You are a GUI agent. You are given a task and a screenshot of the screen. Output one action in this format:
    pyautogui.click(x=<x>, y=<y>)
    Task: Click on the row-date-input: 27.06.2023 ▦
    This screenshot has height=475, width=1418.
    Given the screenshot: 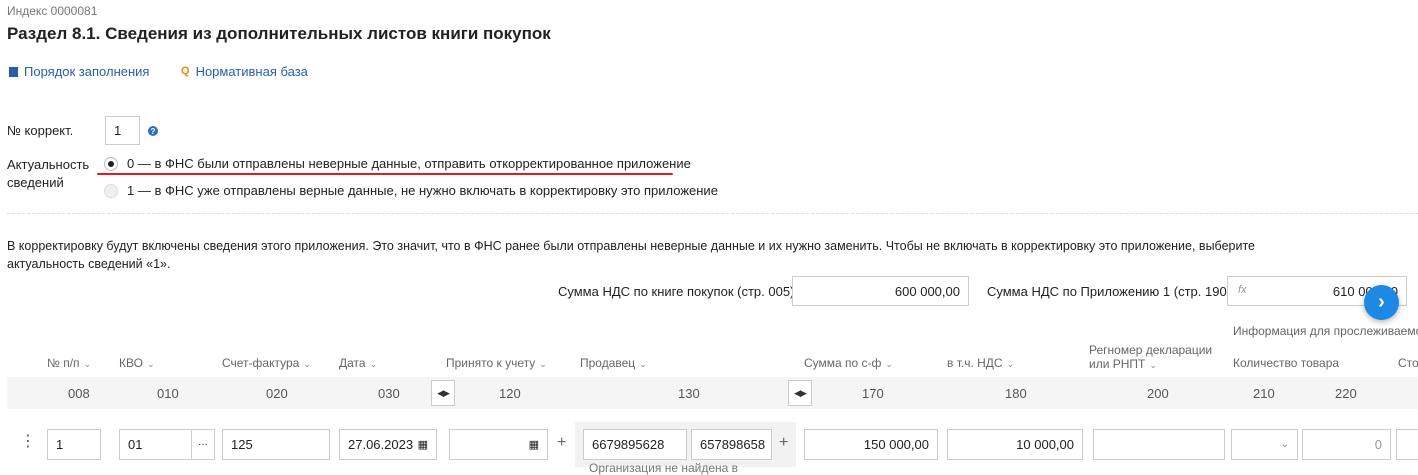 What is the action you would take?
    pyautogui.click(x=388, y=444)
    